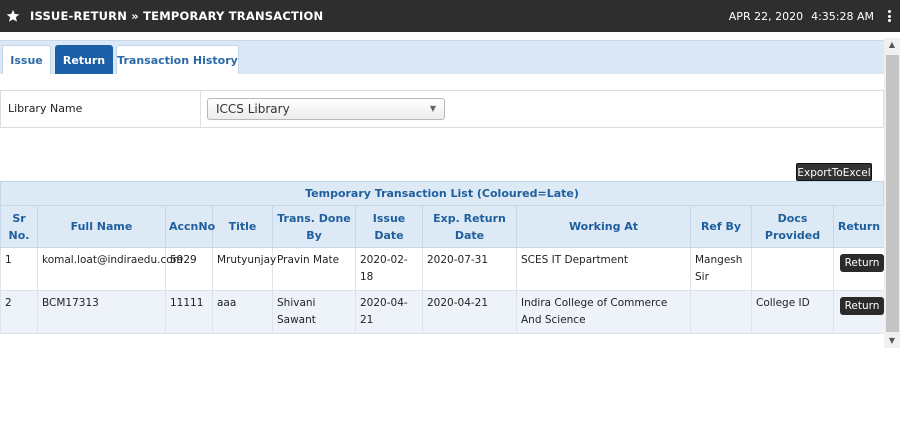 Image resolution: width=900 pixels, height=432 pixels. Describe the element at coordinates (721, 312) in the screenshot. I see `cell-ref-by` at that location.